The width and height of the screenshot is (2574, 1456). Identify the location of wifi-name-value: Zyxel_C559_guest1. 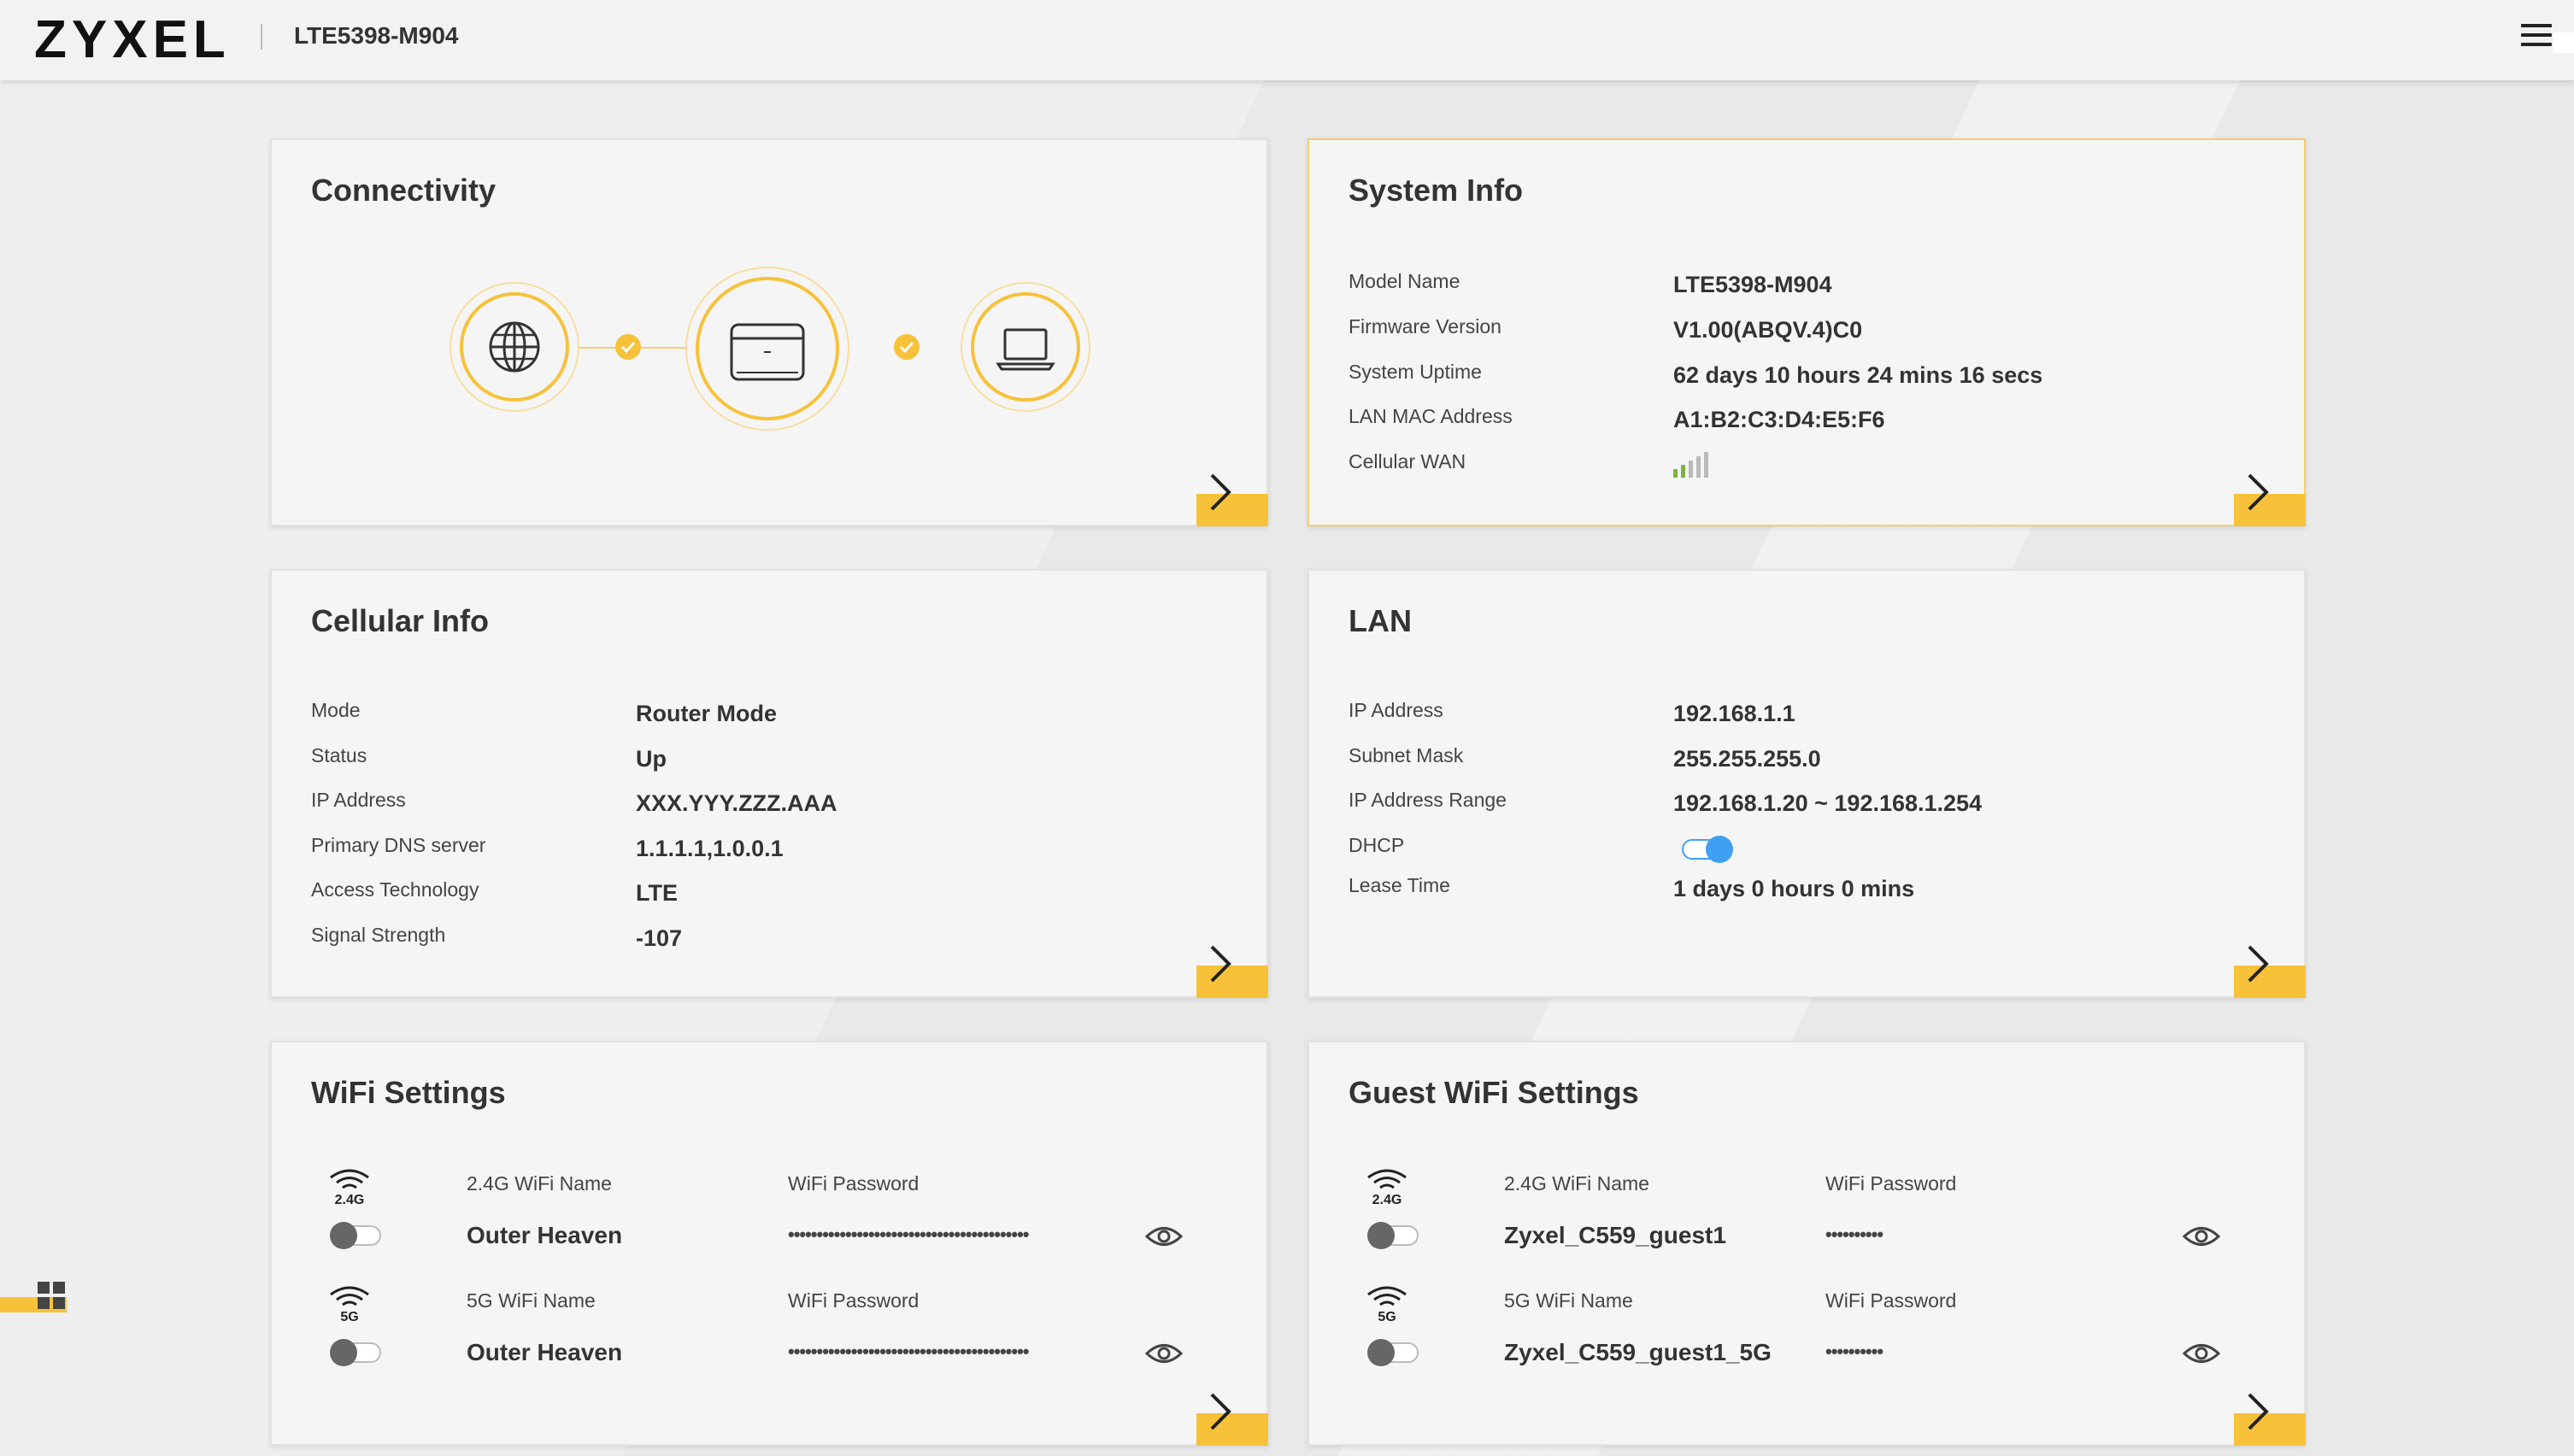
(1615, 1235).